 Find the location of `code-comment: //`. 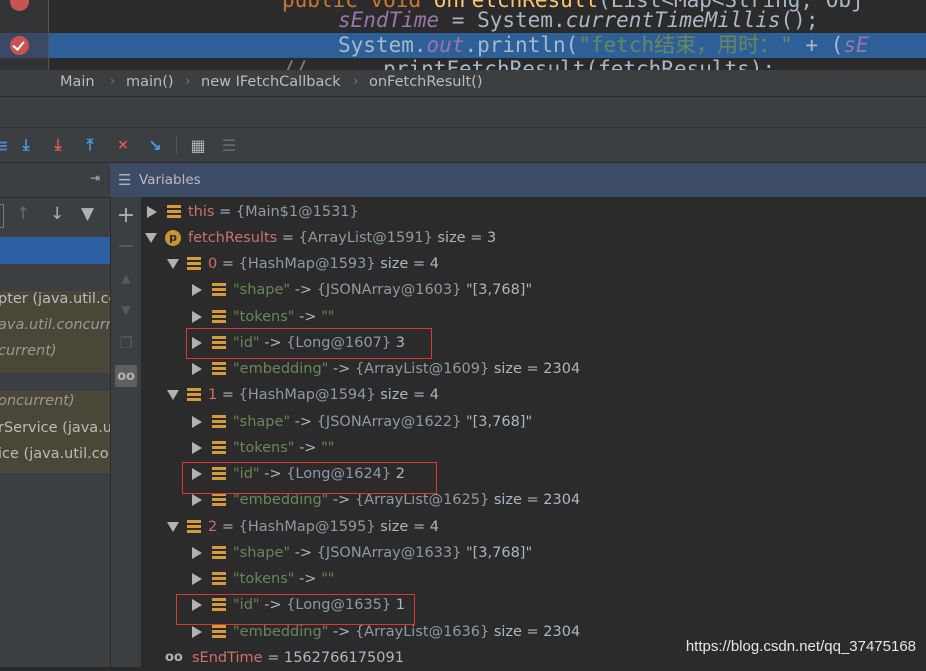

code-comment: // is located at coordinates (295, 63).